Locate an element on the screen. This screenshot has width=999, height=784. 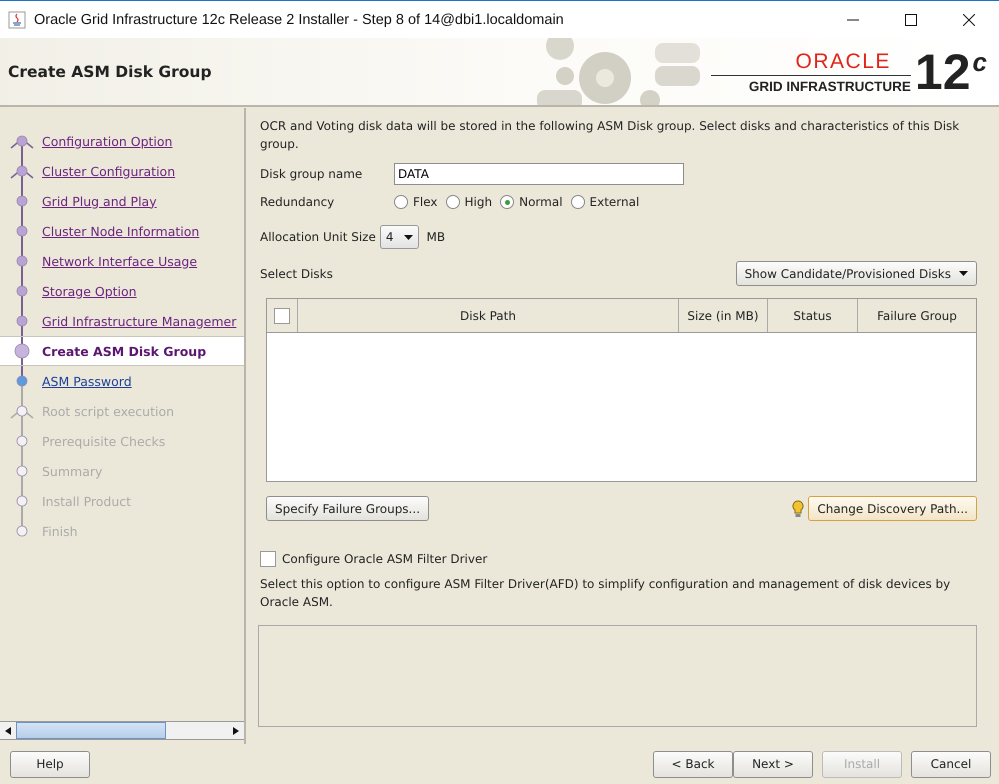
step-link: Network Interface Usage is located at coordinates (120, 261).